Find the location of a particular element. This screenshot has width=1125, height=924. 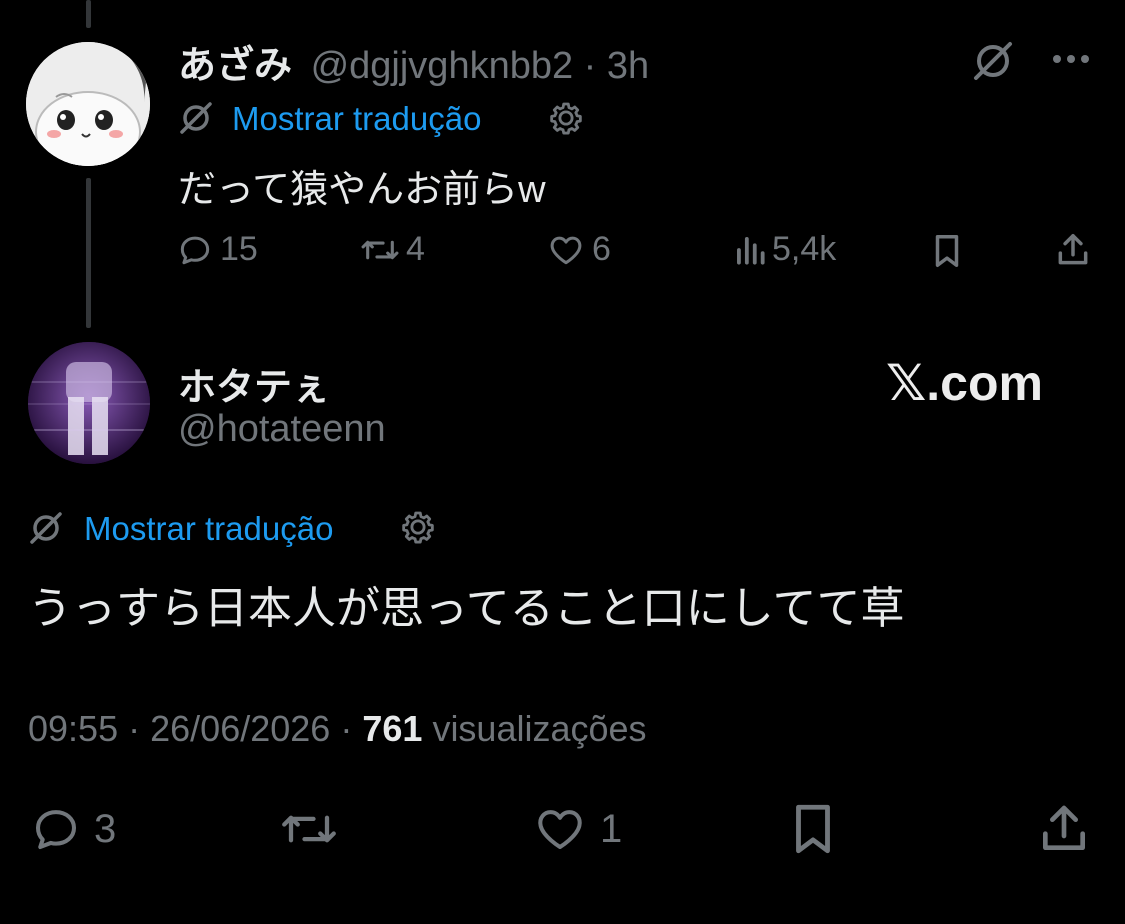

reply-button: 3 is located at coordinates (72, 829).